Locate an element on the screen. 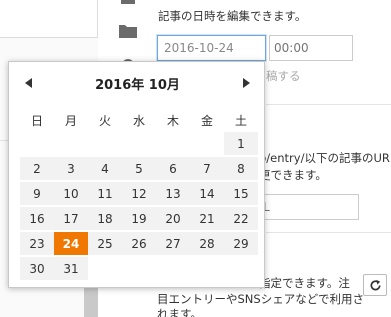 Image resolution: width=391 pixels, height=317 pixels. calendar-header: 2016年 10月 is located at coordinates (137, 83).